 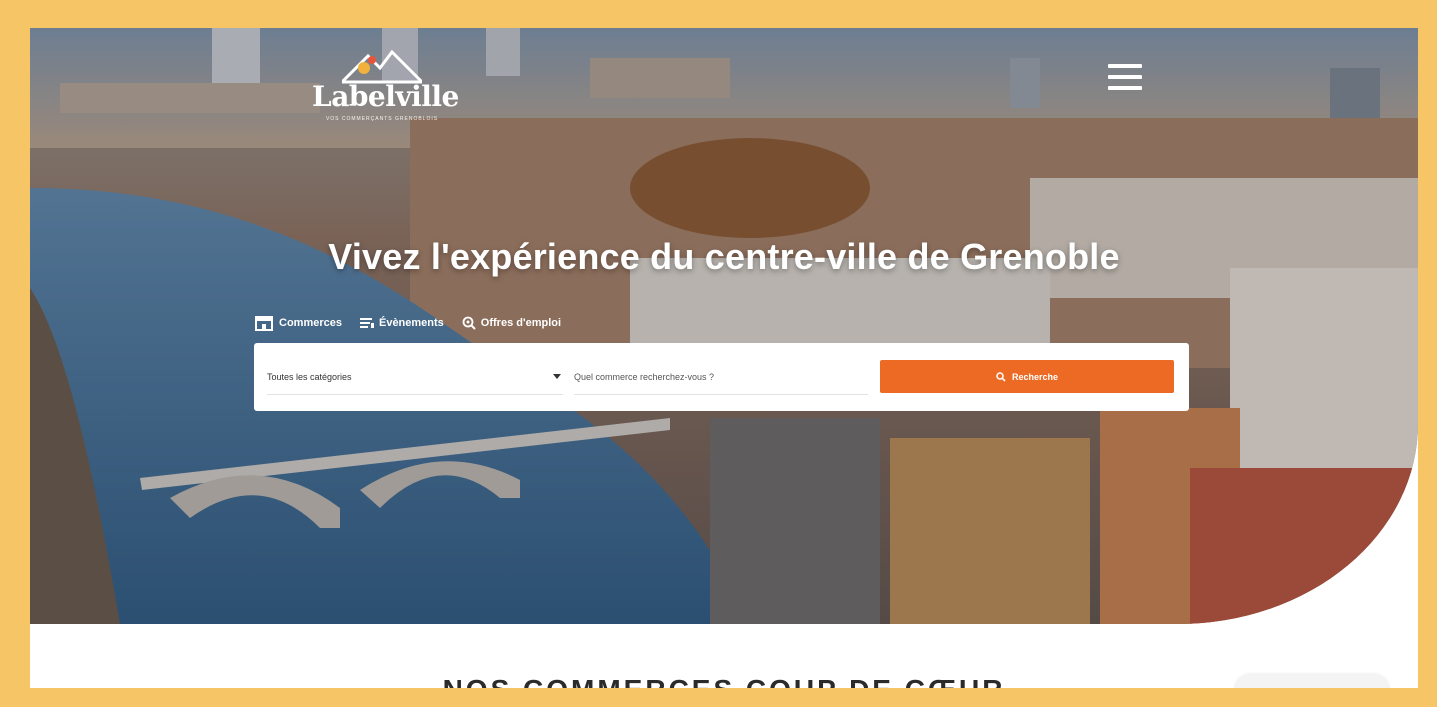 What do you see at coordinates (366, 323) in the screenshot?
I see `events-list-icon` at bounding box center [366, 323].